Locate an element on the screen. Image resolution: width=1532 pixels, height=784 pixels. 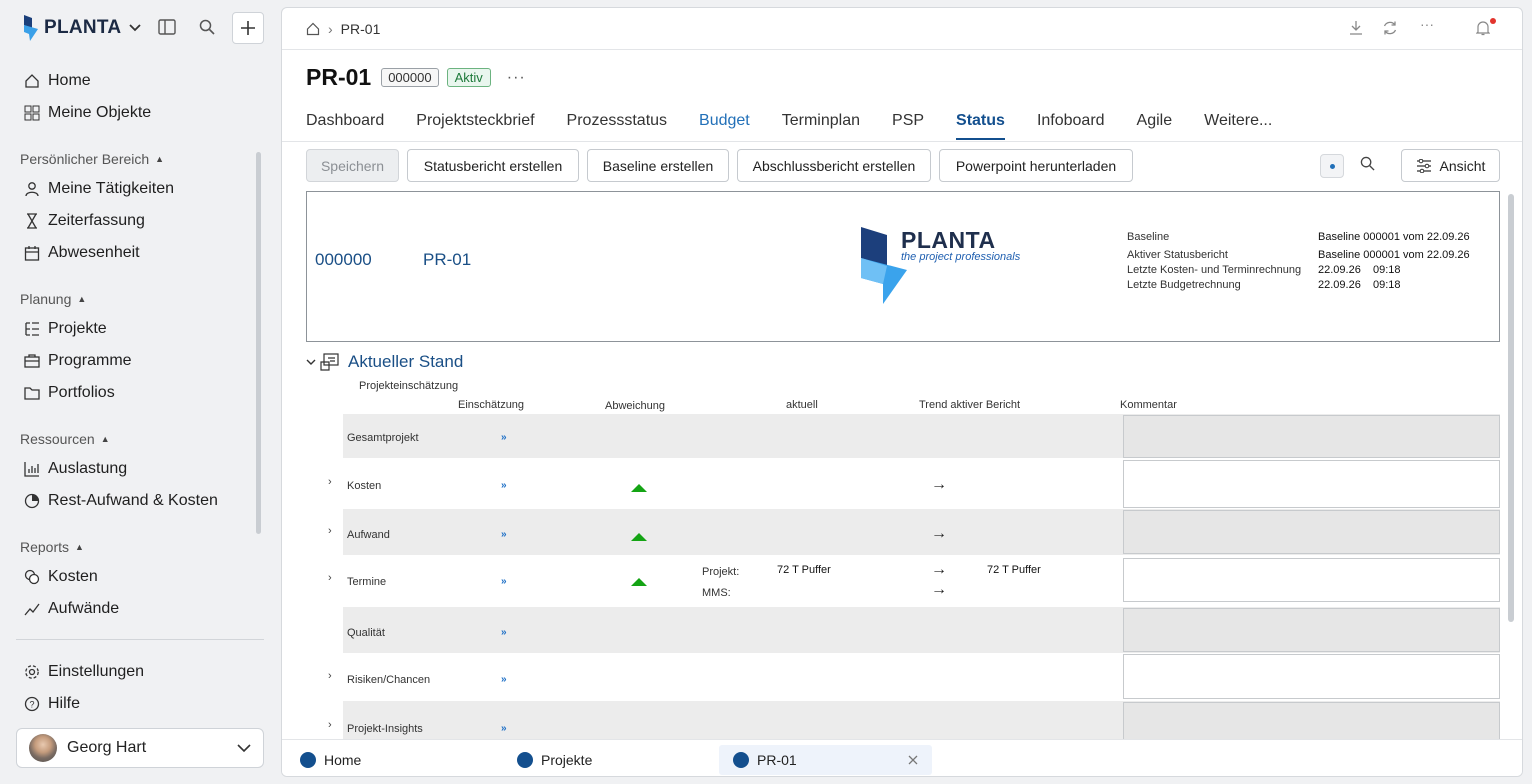
download-icon is located at coordinates (1356, 28).